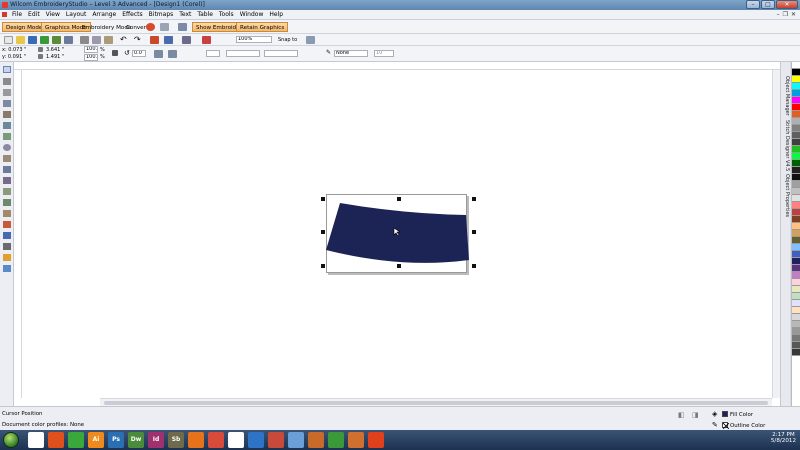  What do you see at coordinates (7, 103) in the screenshot?
I see `zoom-tool-icon` at bounding box center [7, 103].